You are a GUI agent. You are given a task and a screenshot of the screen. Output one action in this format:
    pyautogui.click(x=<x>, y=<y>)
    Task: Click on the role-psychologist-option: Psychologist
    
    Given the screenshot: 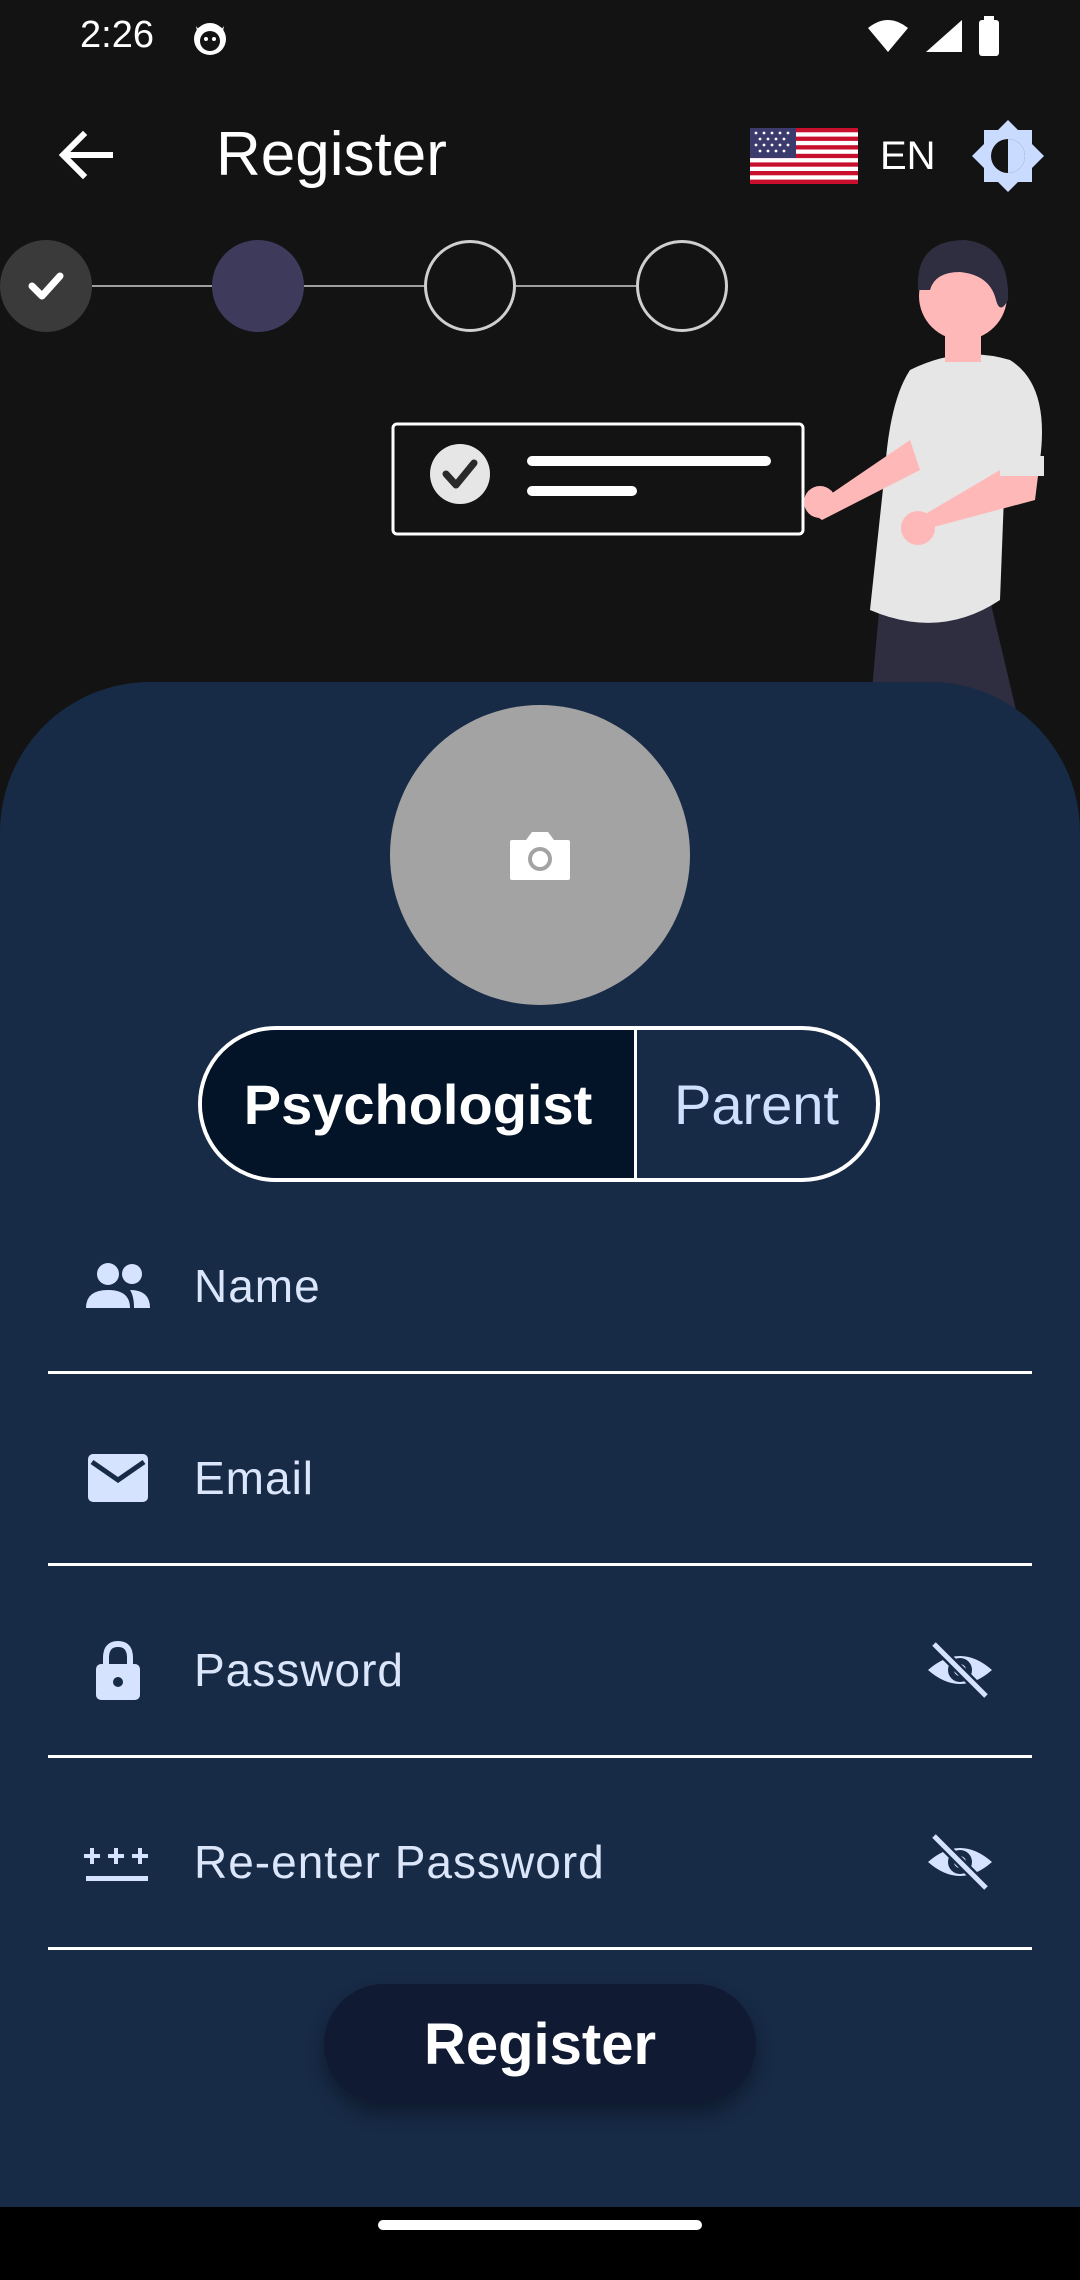 What is the action you would take?
    pyautogui.click(x=418, y=1104)
    